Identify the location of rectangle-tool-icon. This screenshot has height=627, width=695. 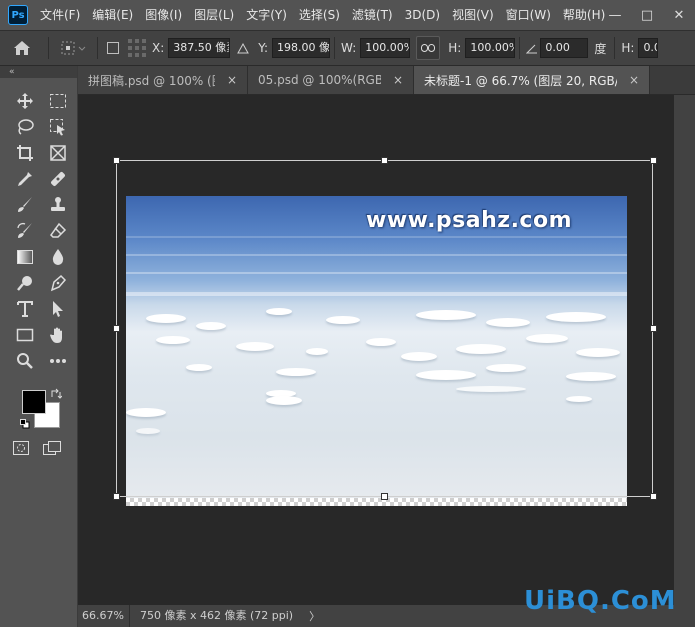
(24, 335).